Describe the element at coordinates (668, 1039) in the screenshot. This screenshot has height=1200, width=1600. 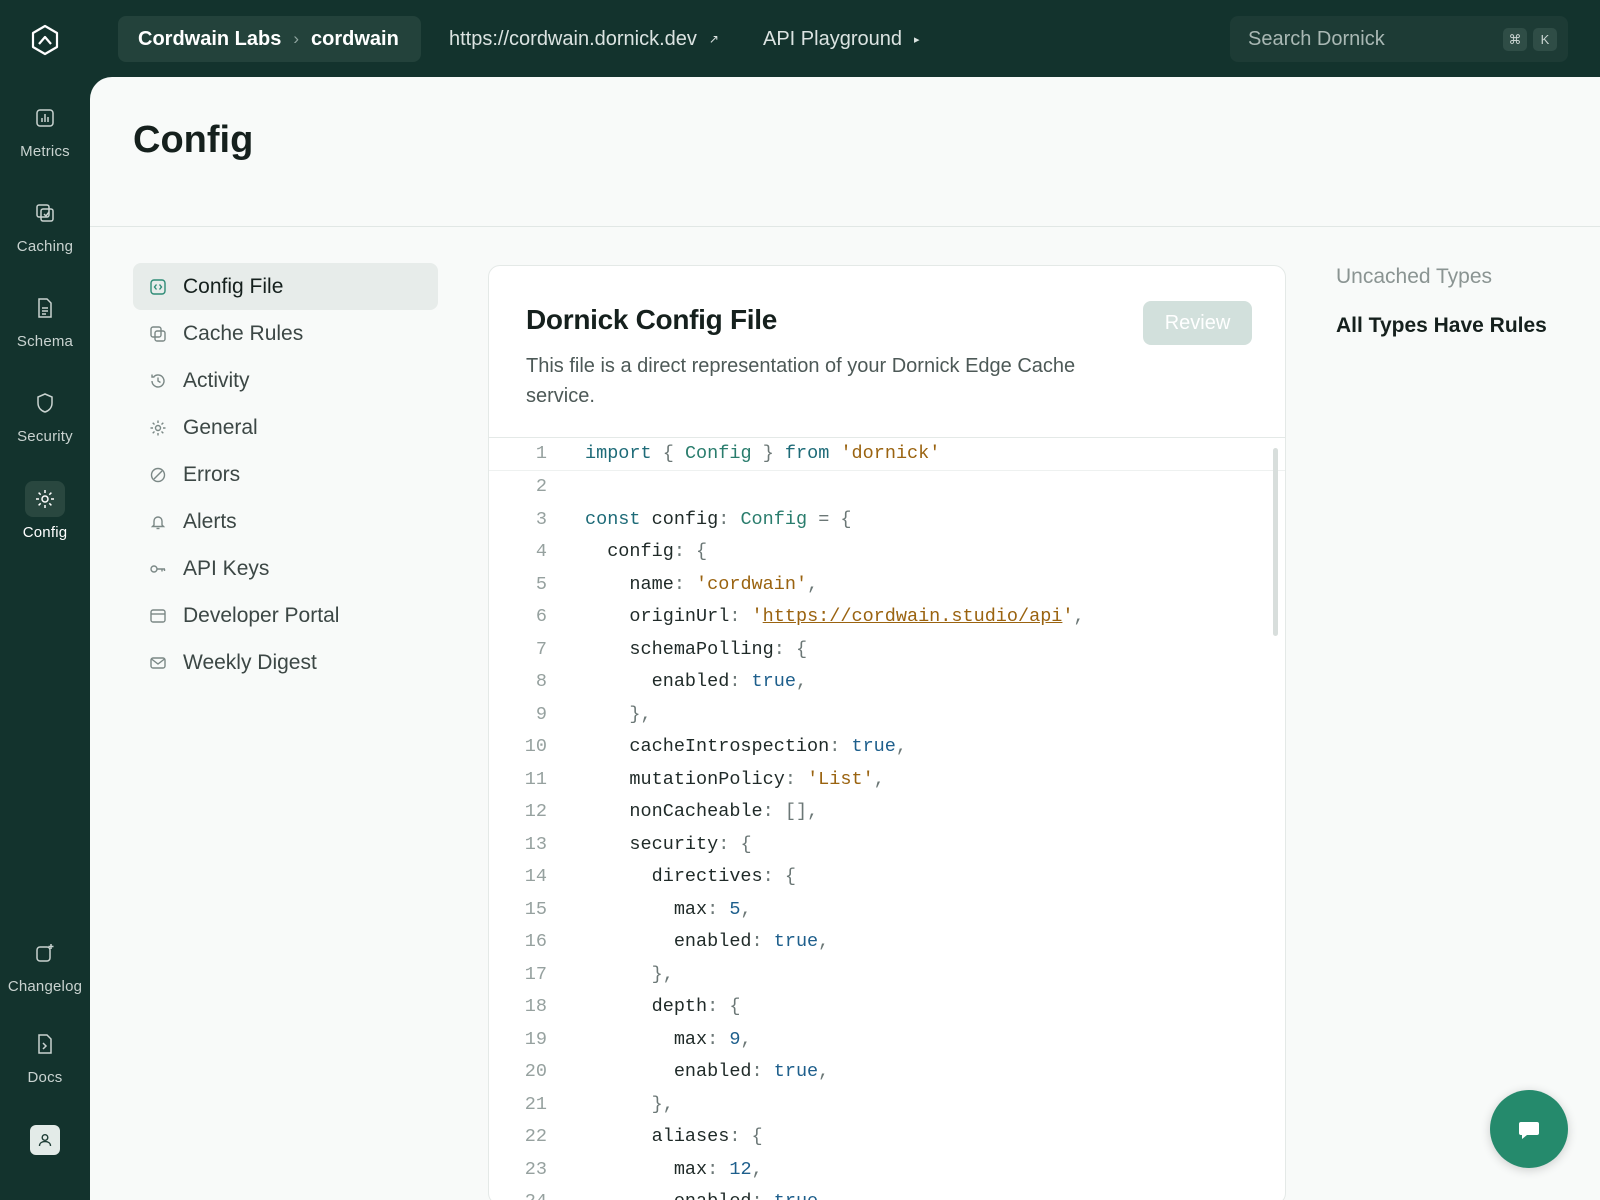
I see `line-content: max: 9,` at that location.